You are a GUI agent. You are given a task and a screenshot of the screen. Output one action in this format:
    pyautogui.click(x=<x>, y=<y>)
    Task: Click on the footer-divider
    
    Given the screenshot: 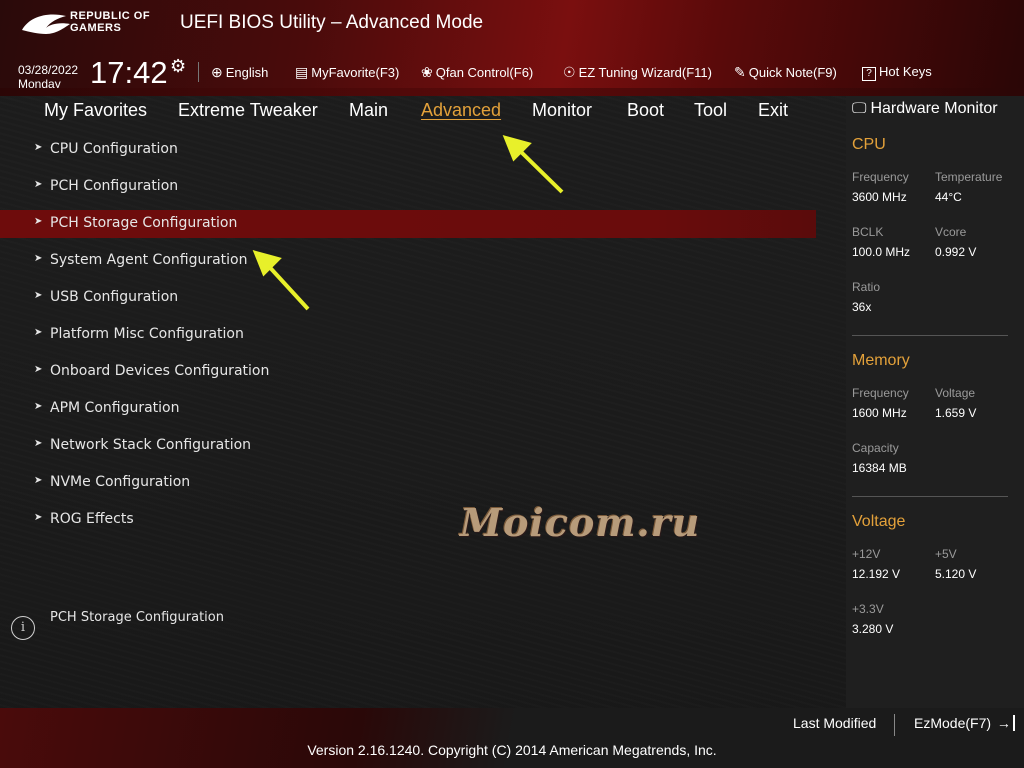 What is the action you would take?
    pyautogui.click(x=894, y=725)
    